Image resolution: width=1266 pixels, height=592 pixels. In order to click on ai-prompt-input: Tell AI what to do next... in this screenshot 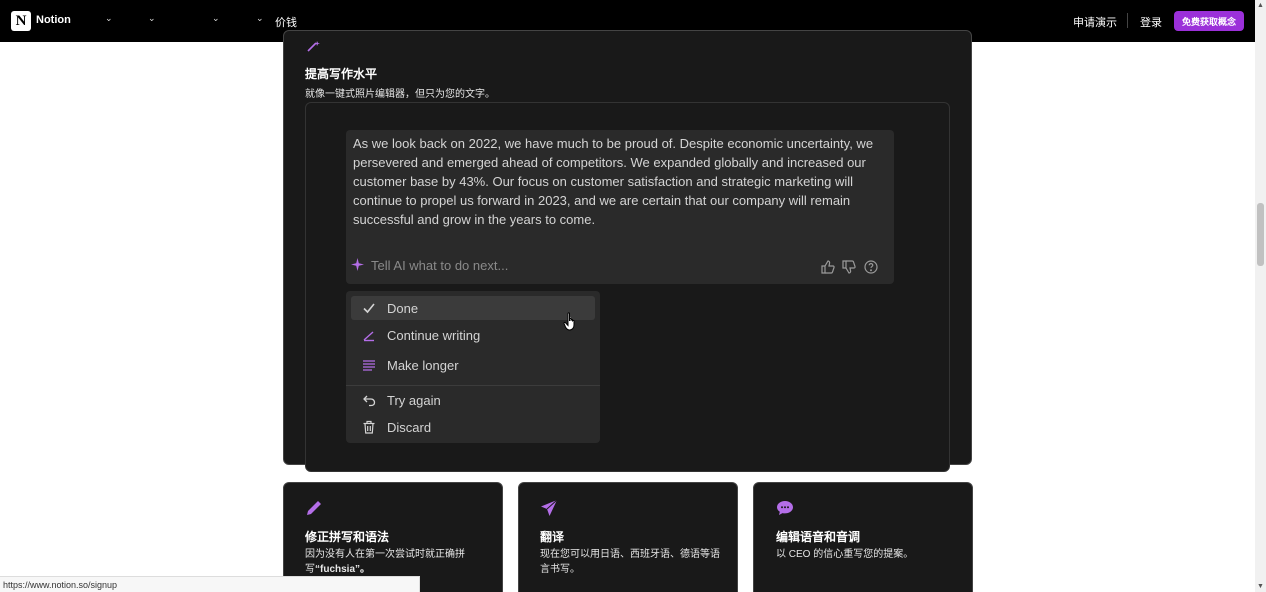, I will do `click(439, 265)`.